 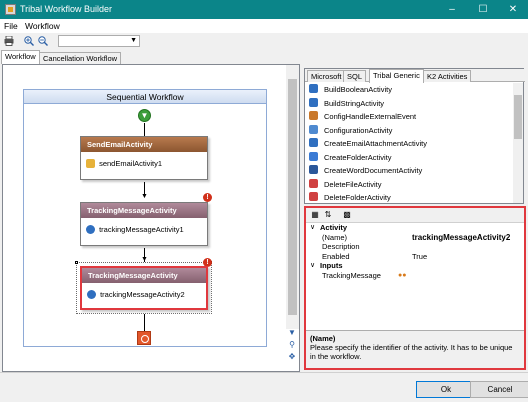 I want to click on category-name: Activity, so click(x=334, y=227).